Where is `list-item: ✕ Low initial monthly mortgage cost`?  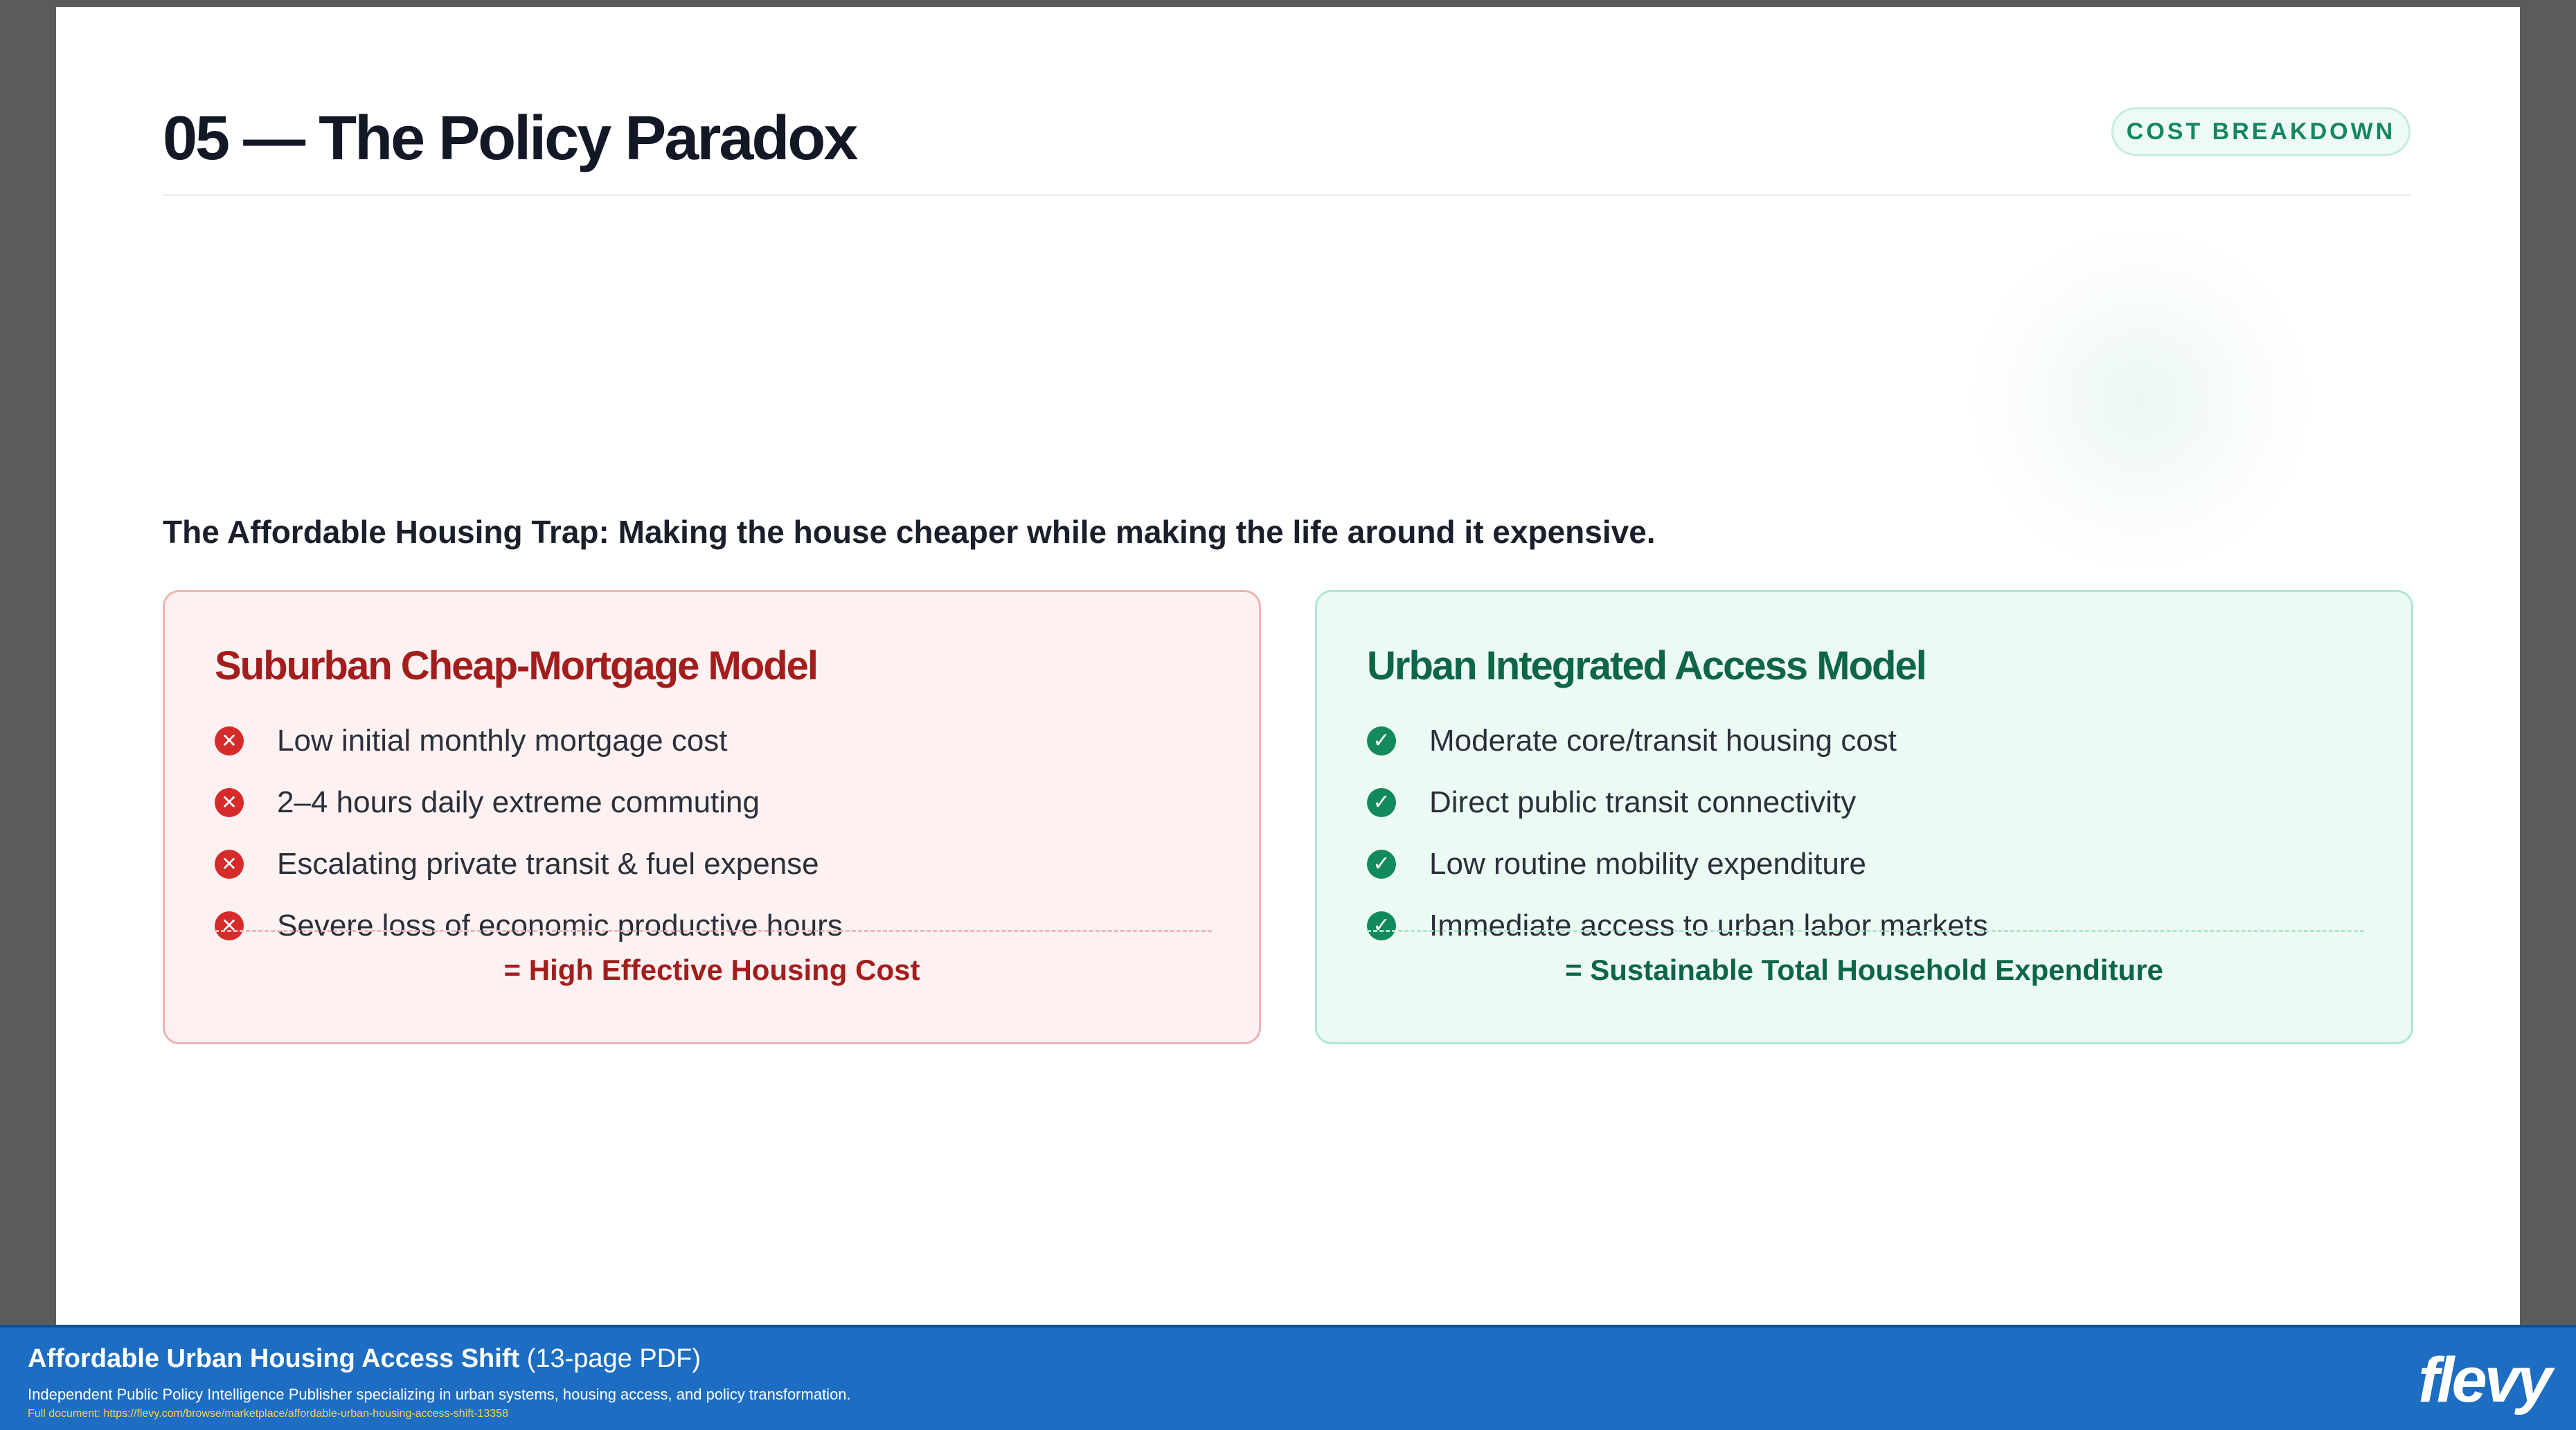 list-item: ✕ Low initial monthly mortgage cost is located at coordinates (713, 740).